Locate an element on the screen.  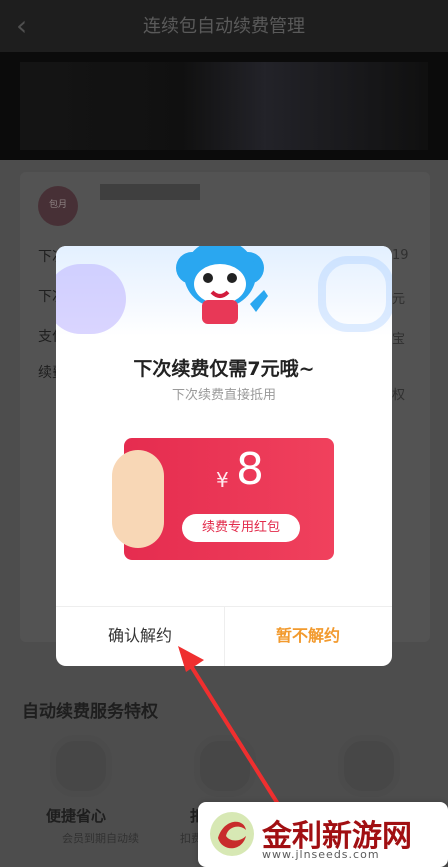
red-packet-flap is located at coordinates (138, 499).